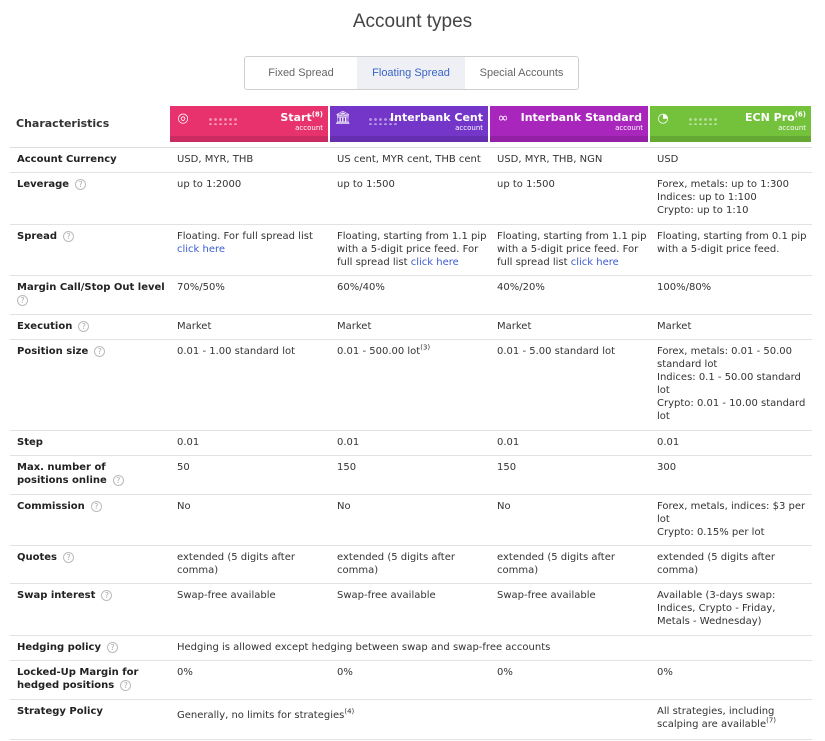 This screenshot has height=741, width=825. I want to click on cell: 300, so click(667, 467).